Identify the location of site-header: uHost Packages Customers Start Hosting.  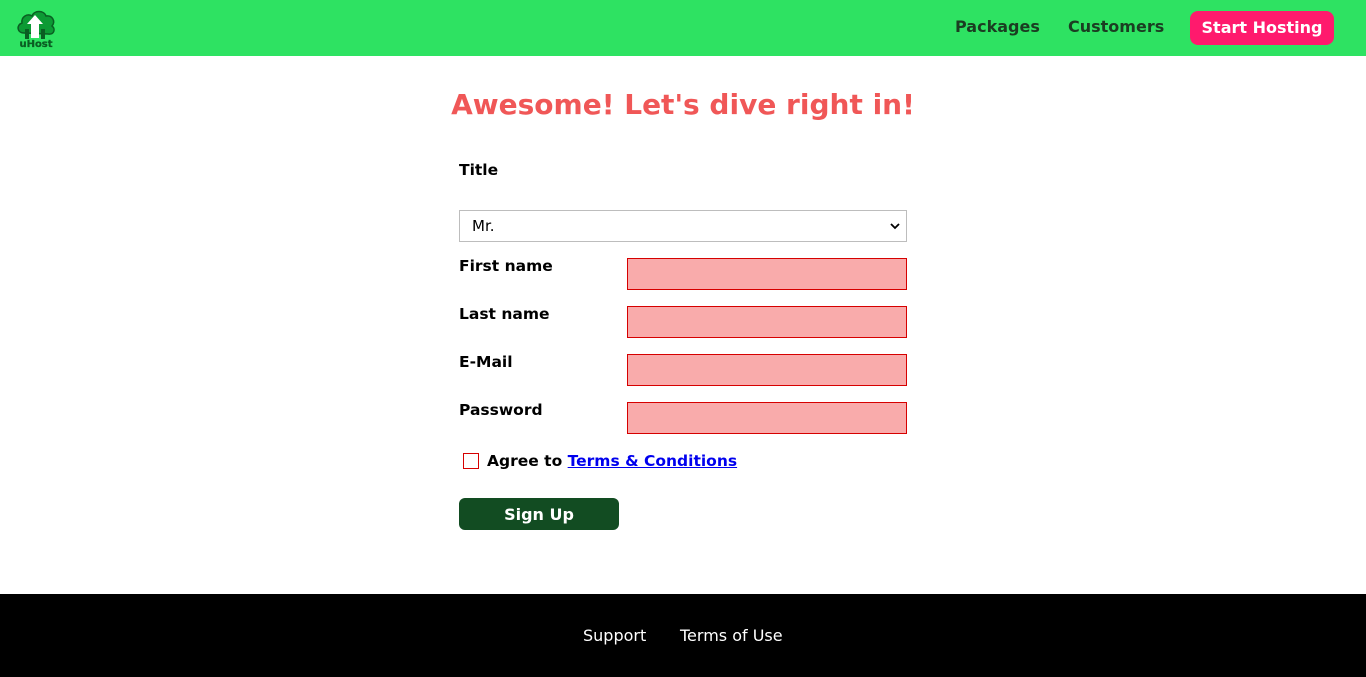
(683, 28).